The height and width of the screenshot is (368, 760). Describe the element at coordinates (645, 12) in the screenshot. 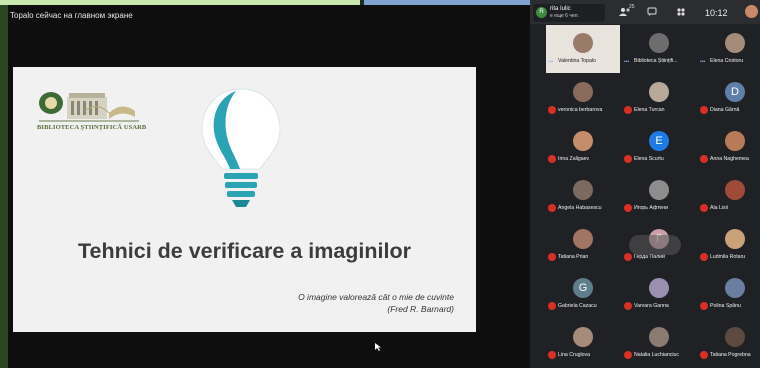

I see `meeting-topbar: R rita Iulic е еще 6 чел. 25 10:12` at that location.